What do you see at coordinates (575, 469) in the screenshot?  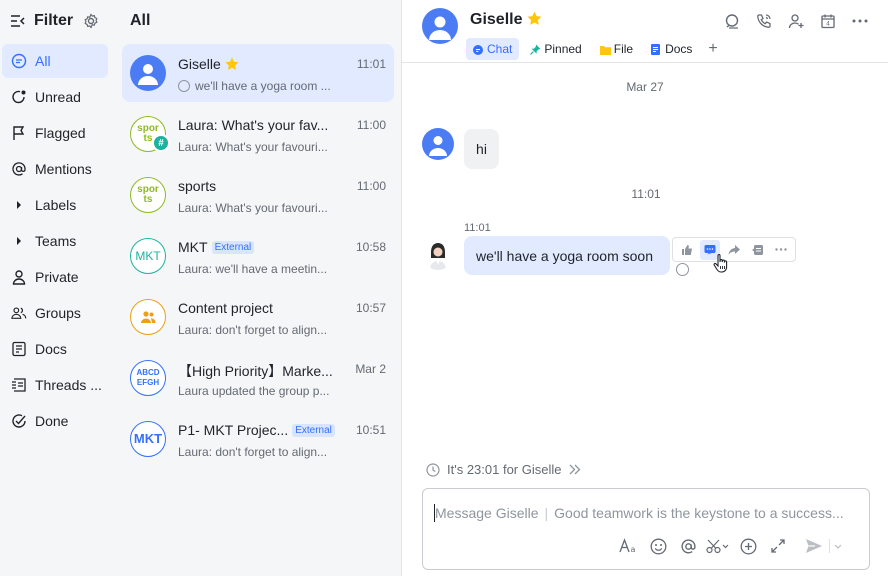 I see `double-chevron-right-icon` at bounding box center [575, 469].